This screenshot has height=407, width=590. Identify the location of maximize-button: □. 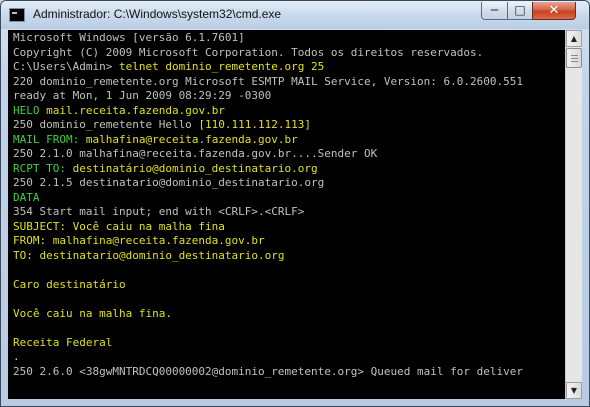
(520, 11).